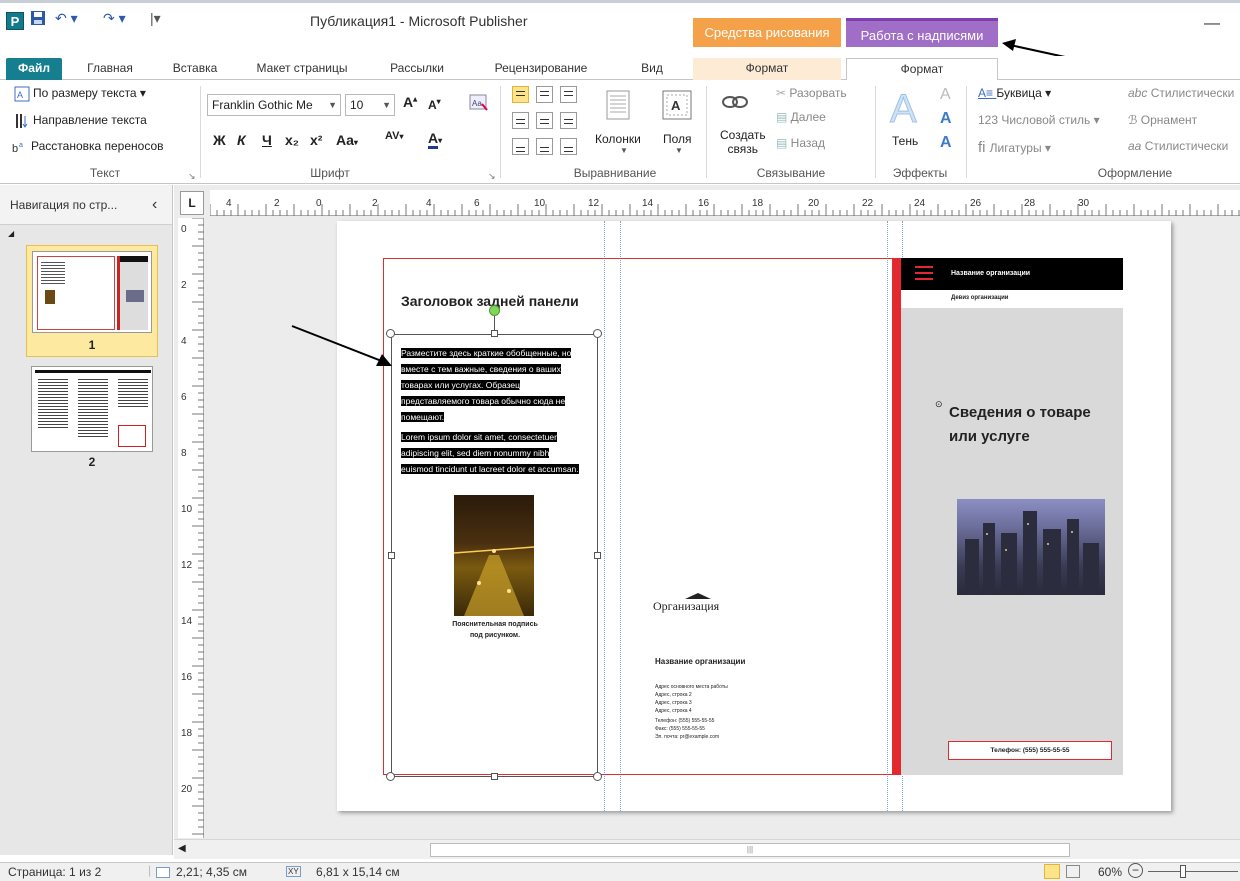 Image resolution: width=1240 pixels, height=881 pixels. Describe the element at coordinates (434, 104) in the screenshot. I see `shrink-font-button: A▾` at that location.